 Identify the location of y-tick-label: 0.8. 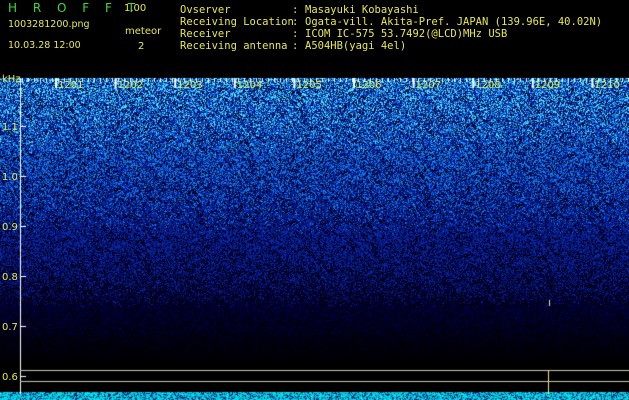
(10, 277).